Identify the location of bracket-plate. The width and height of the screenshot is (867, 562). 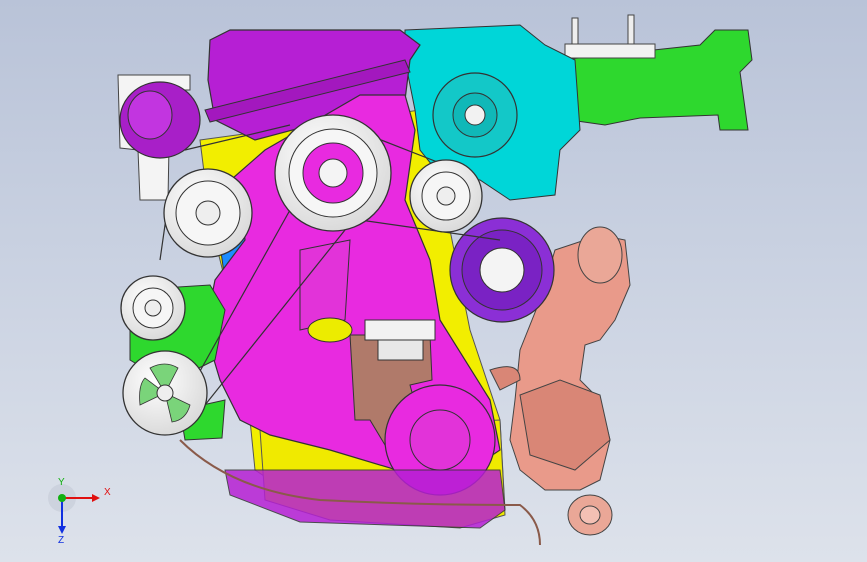
(610, 51).